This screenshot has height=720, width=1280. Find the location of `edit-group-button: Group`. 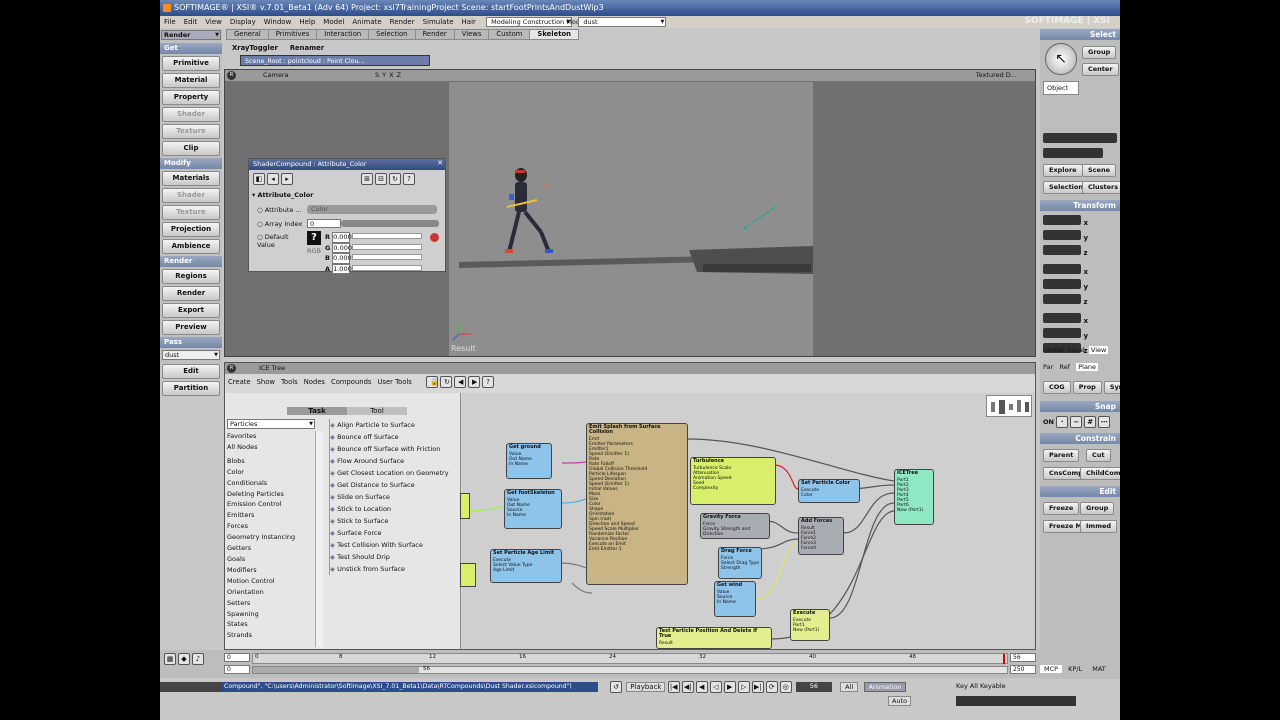

edit-group-button: Group is located at coordinates (1097, 508).